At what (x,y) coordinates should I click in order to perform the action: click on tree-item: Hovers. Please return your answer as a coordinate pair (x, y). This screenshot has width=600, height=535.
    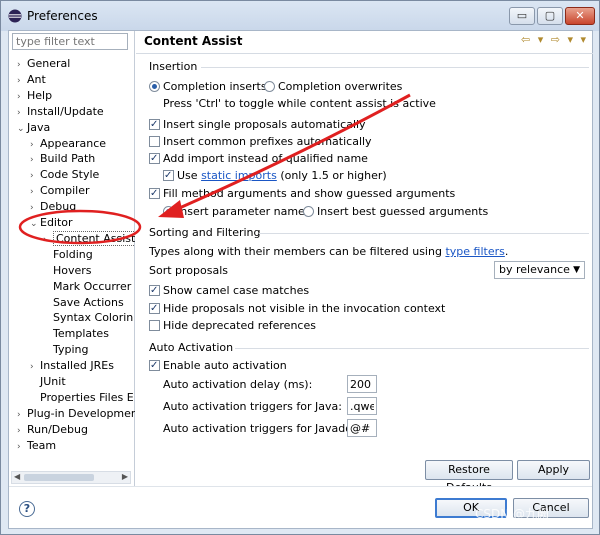
    Looking at the image, I should click on (67, 270).